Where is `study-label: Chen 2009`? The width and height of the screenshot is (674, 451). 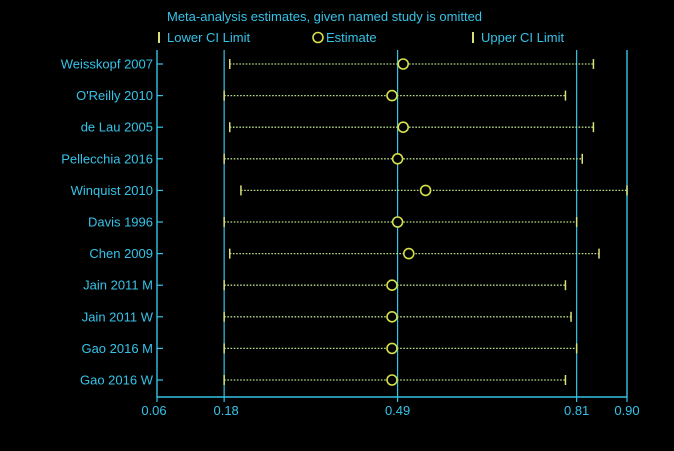
study-label: Chen 2009 is located at coordinates (121, 253).